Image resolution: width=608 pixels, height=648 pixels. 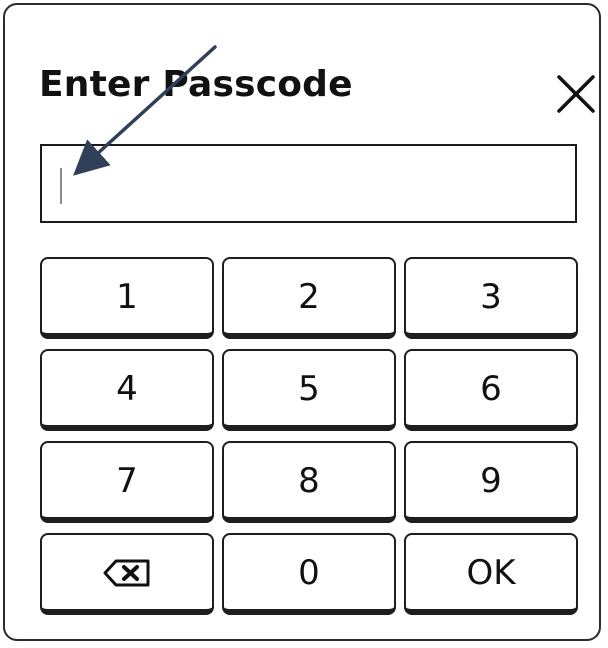 What do you see at coordinates (491, 298) in the screenshot?
I see `key-3: 3` at bounding box center [491, 298].